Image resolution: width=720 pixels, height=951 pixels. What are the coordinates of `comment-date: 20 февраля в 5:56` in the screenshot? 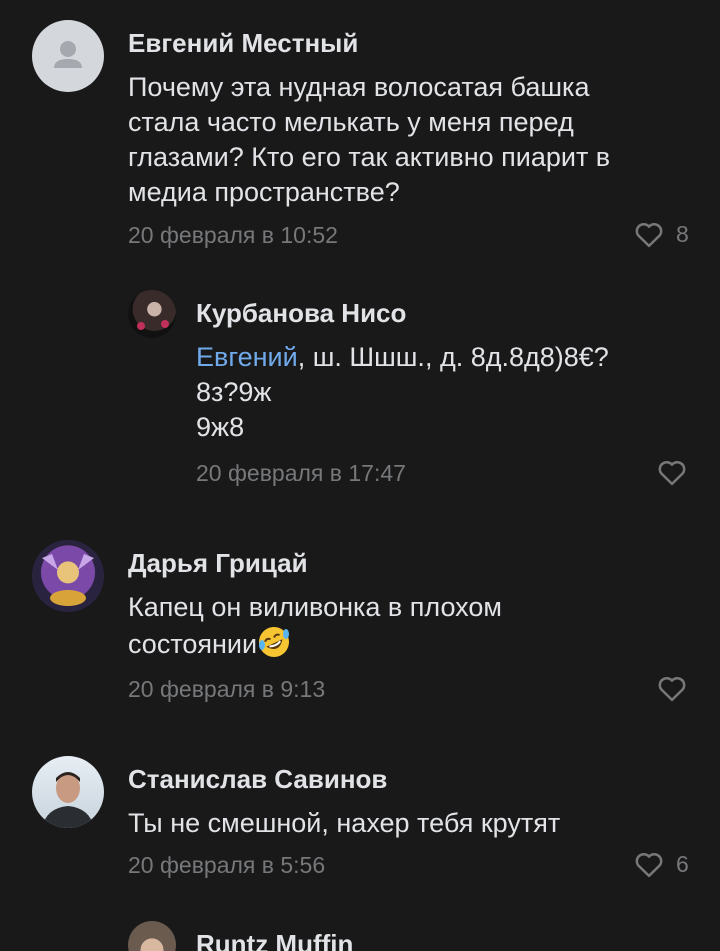 It's located at (227, 865).